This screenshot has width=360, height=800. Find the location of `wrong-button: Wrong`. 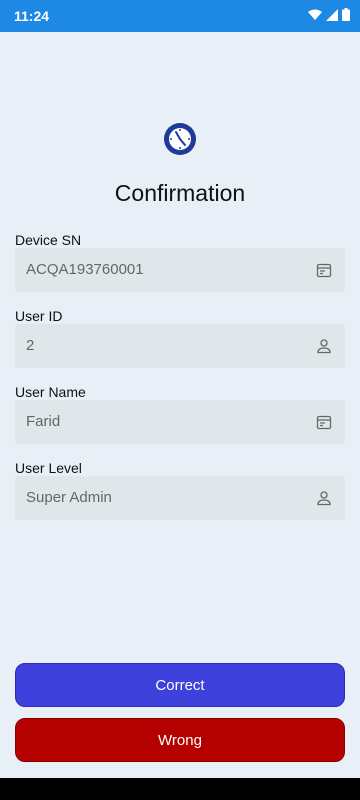

wrong-button: Wrong is located at coordinates (180, 740).